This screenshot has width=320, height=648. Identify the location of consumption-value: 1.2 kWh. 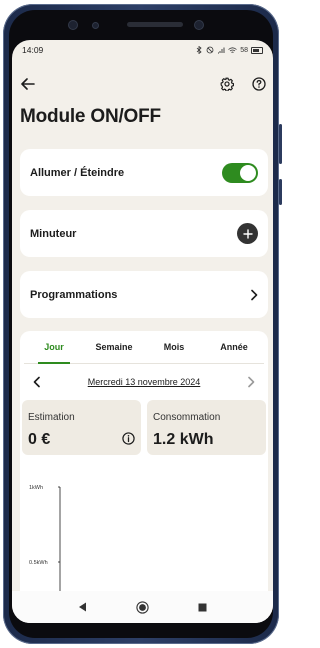
(183, 439).